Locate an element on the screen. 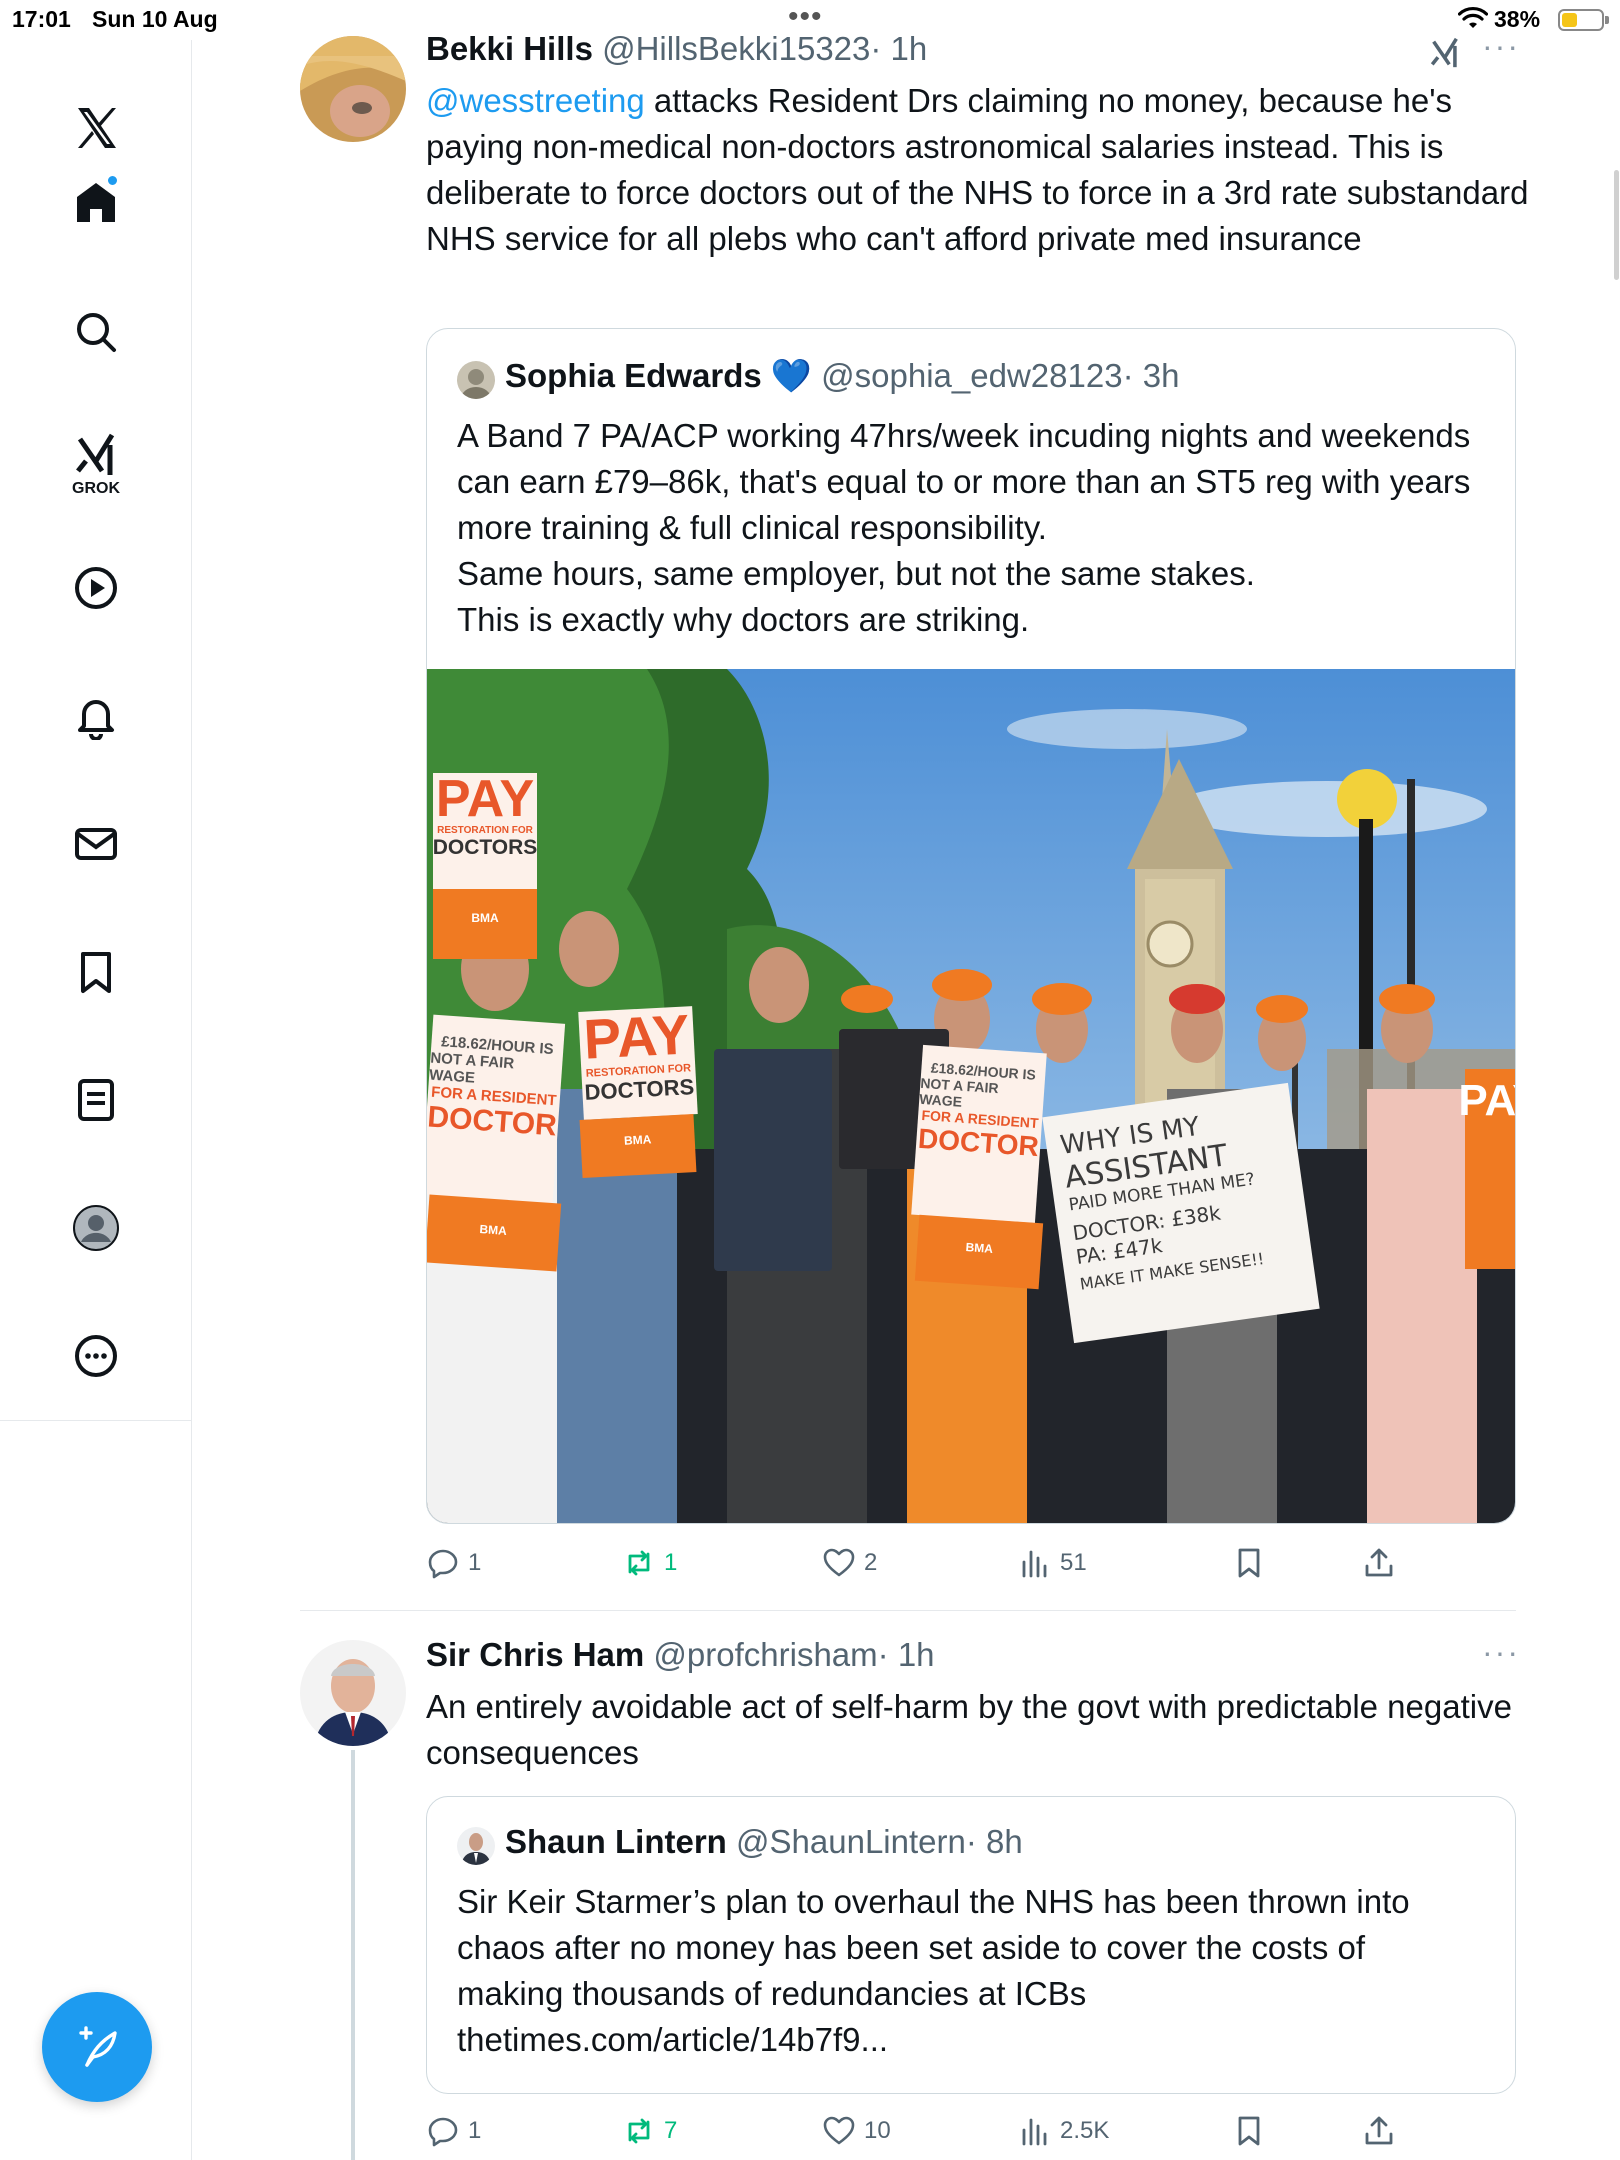 This screenshot has height=2160, width=1620. author-name: Sir Chris Ham is located at coordinates (535, 1654).